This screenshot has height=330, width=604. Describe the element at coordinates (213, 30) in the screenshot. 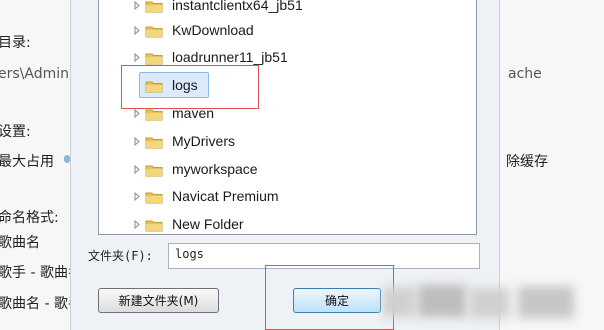

I see `tree-item-label: KwDownload` at that location.